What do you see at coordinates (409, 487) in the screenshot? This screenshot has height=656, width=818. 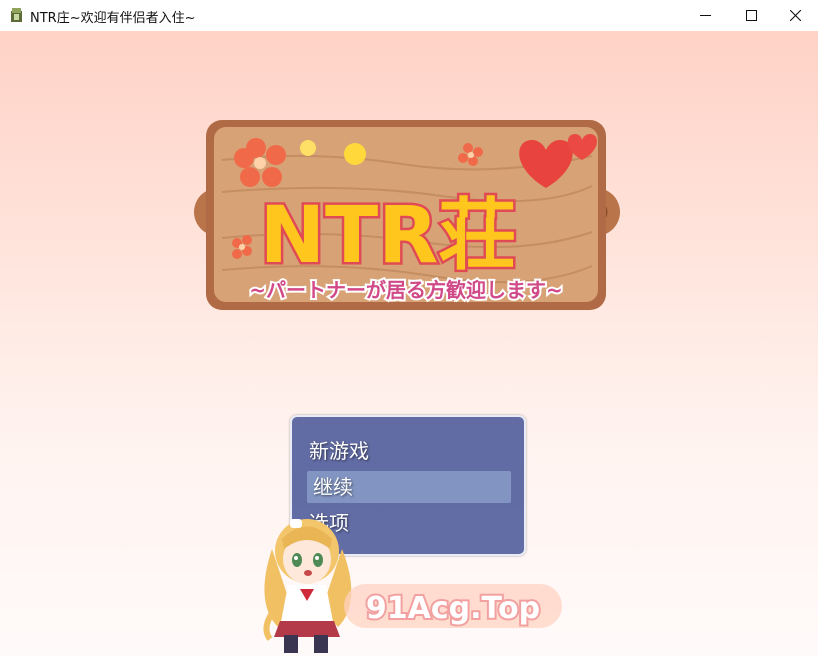 I see `continue-option: 继续` at bounding box center [409, 487].